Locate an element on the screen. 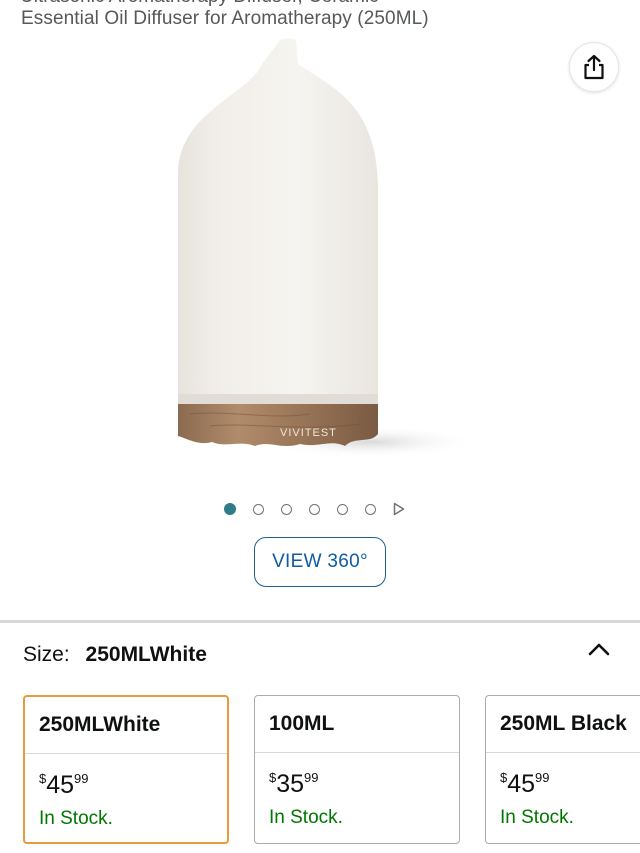  play-icon is located at coordinates (399, 509).